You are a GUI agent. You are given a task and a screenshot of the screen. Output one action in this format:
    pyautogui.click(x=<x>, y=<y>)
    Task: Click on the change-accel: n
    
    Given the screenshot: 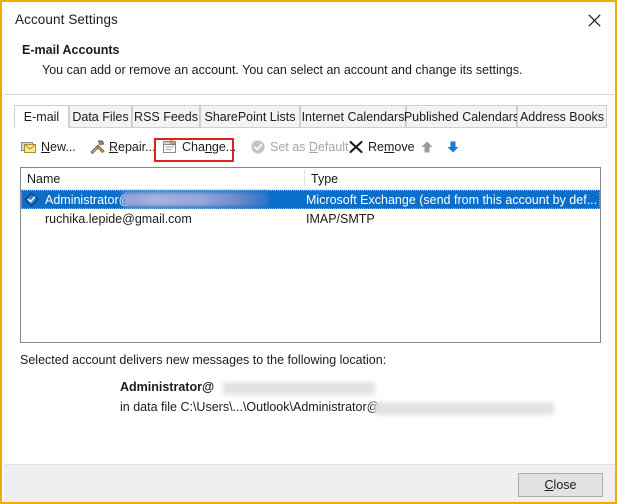 What is the action you would take?
    pyautogui.click(x=208, y=147)
    